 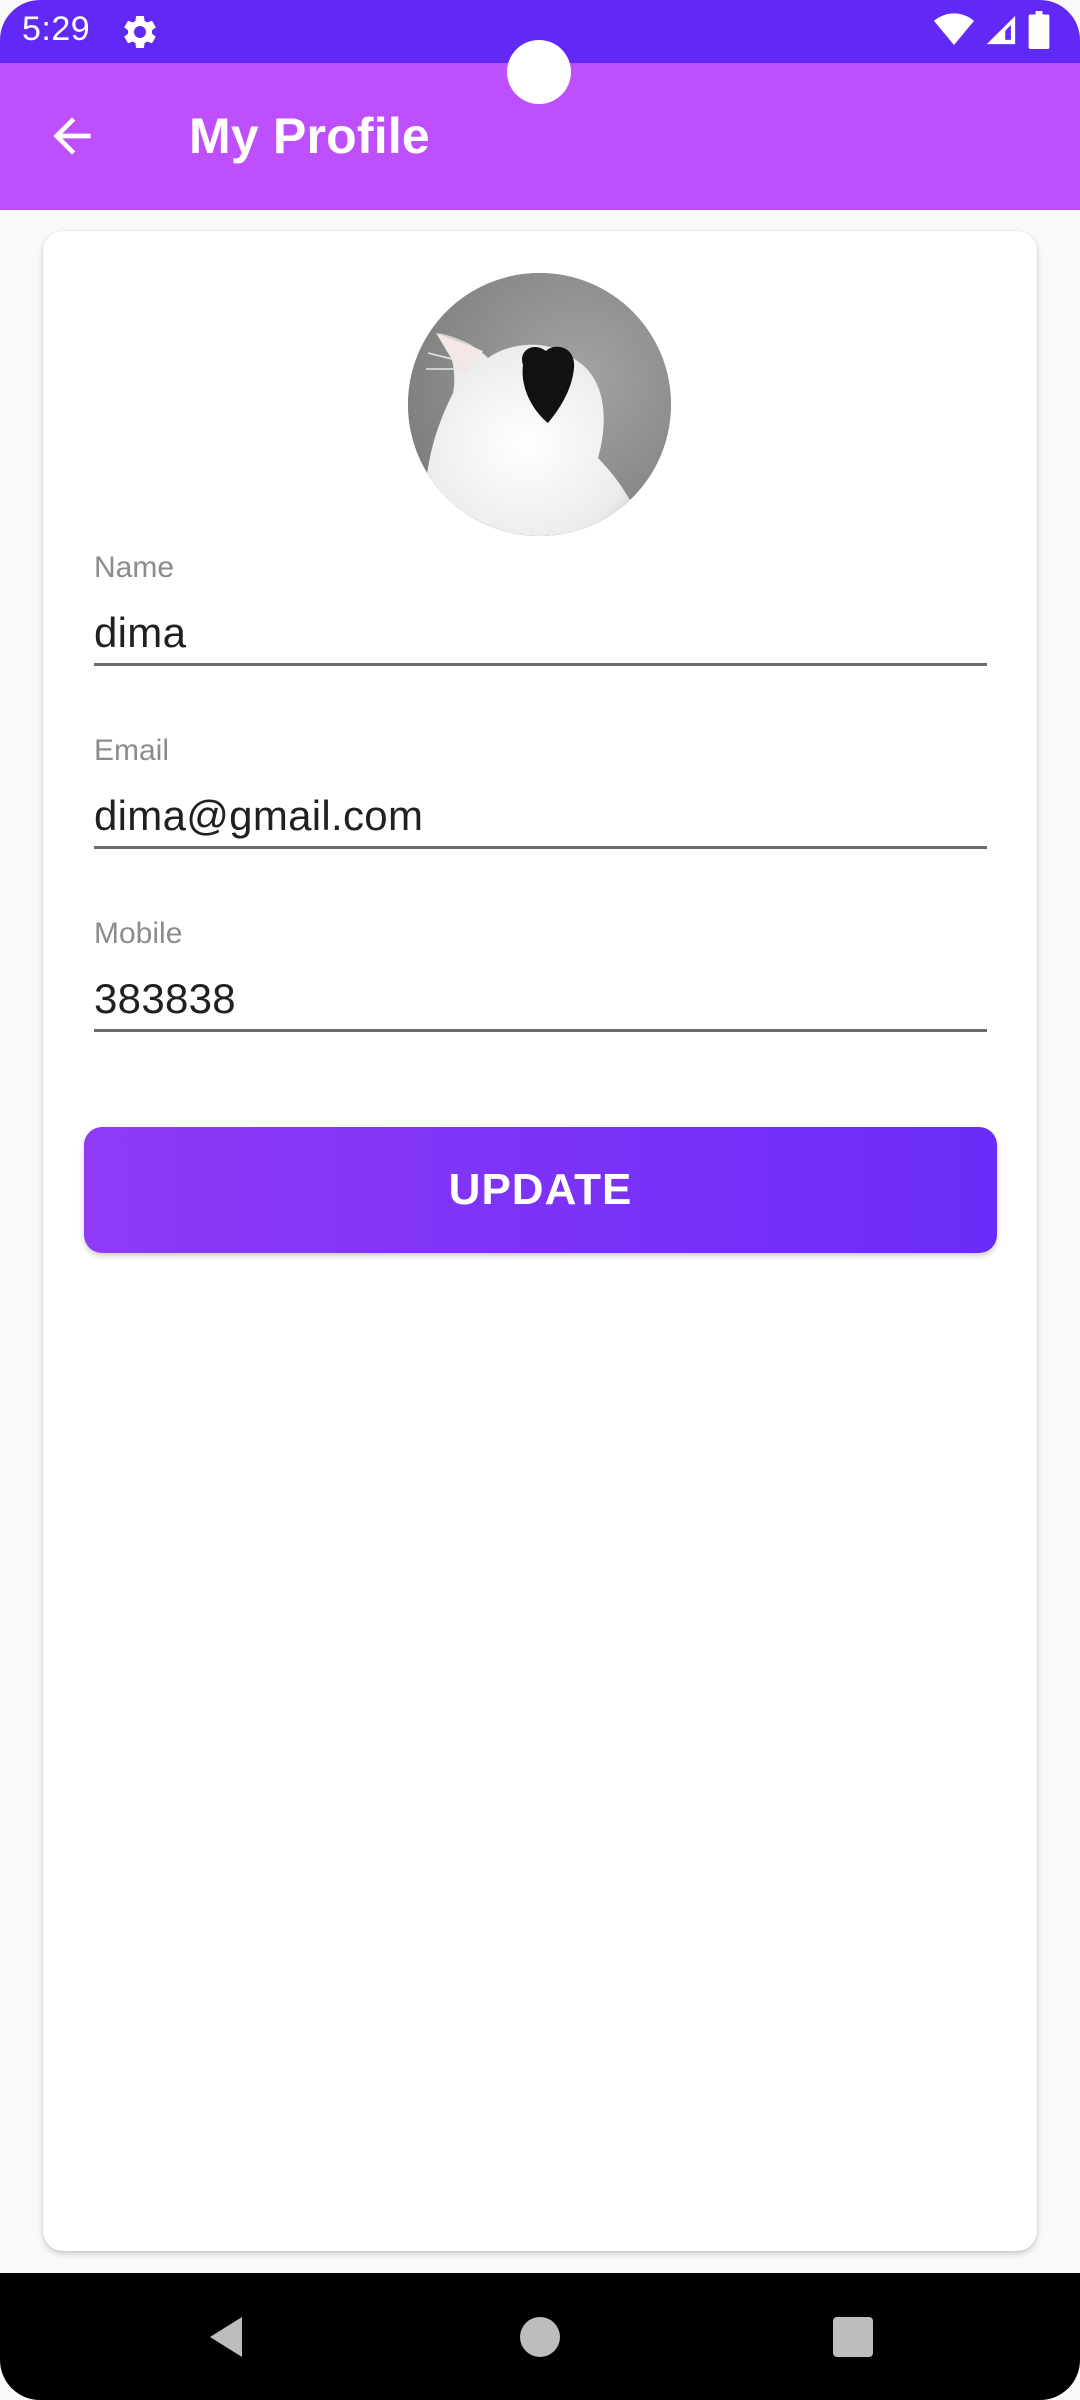 What do you see at coordinates (954, 32) in the screenshot?
I see `wifi-icon` at bounding box center [954, 32].